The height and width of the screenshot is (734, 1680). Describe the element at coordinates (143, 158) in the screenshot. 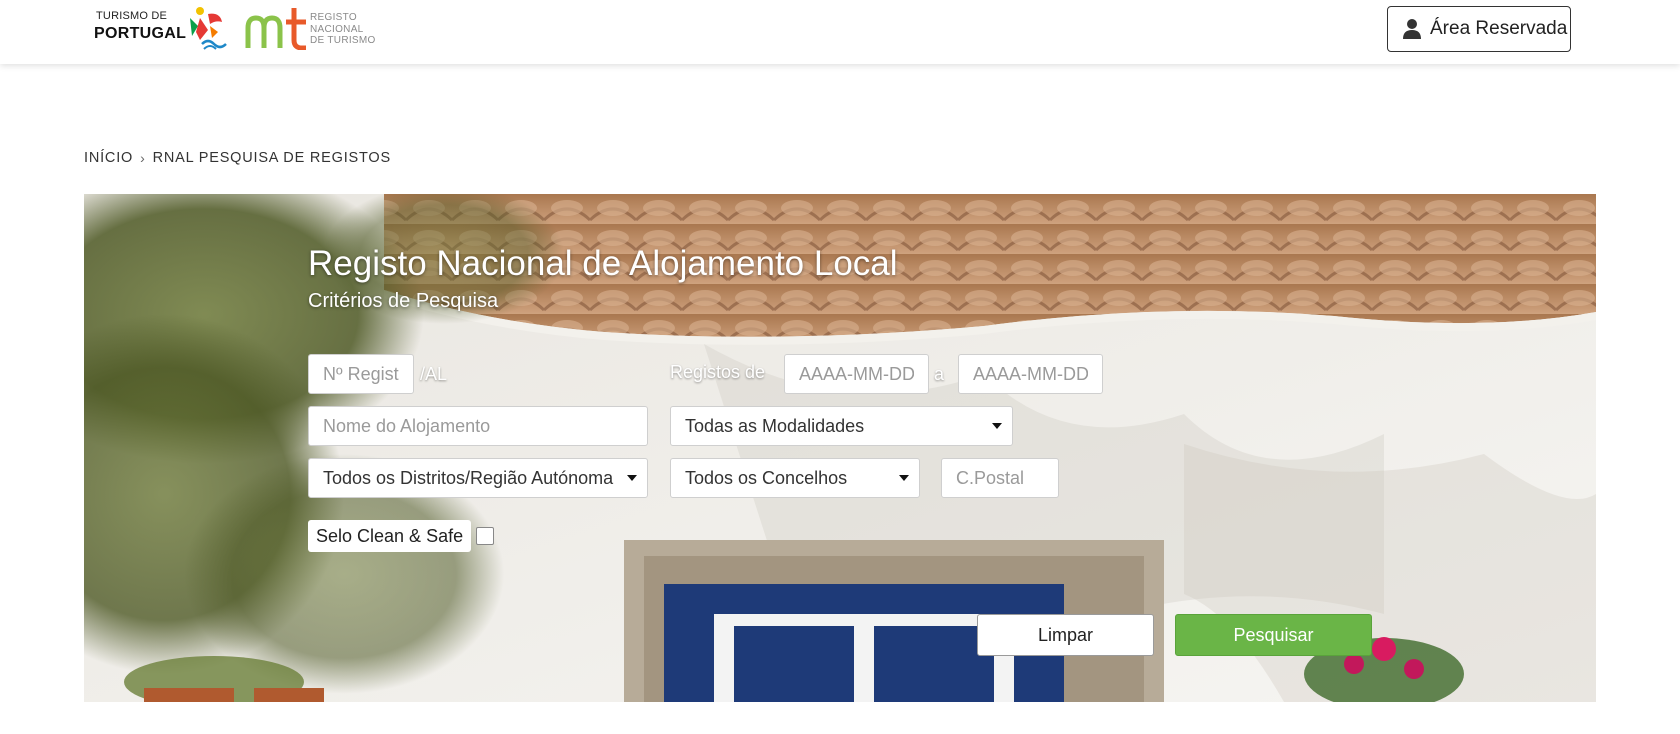

I see `chevron-right-icon: ›` at that location.